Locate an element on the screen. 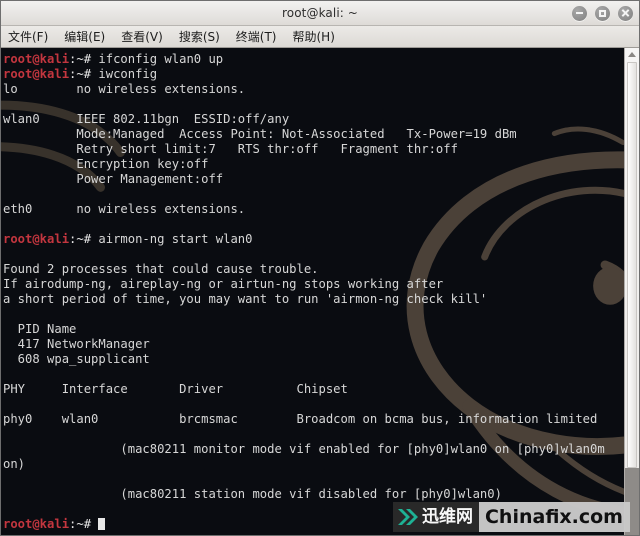 The width and height of the screenshot is (640, 536). text-cursor is located at coordinates (102, 524).